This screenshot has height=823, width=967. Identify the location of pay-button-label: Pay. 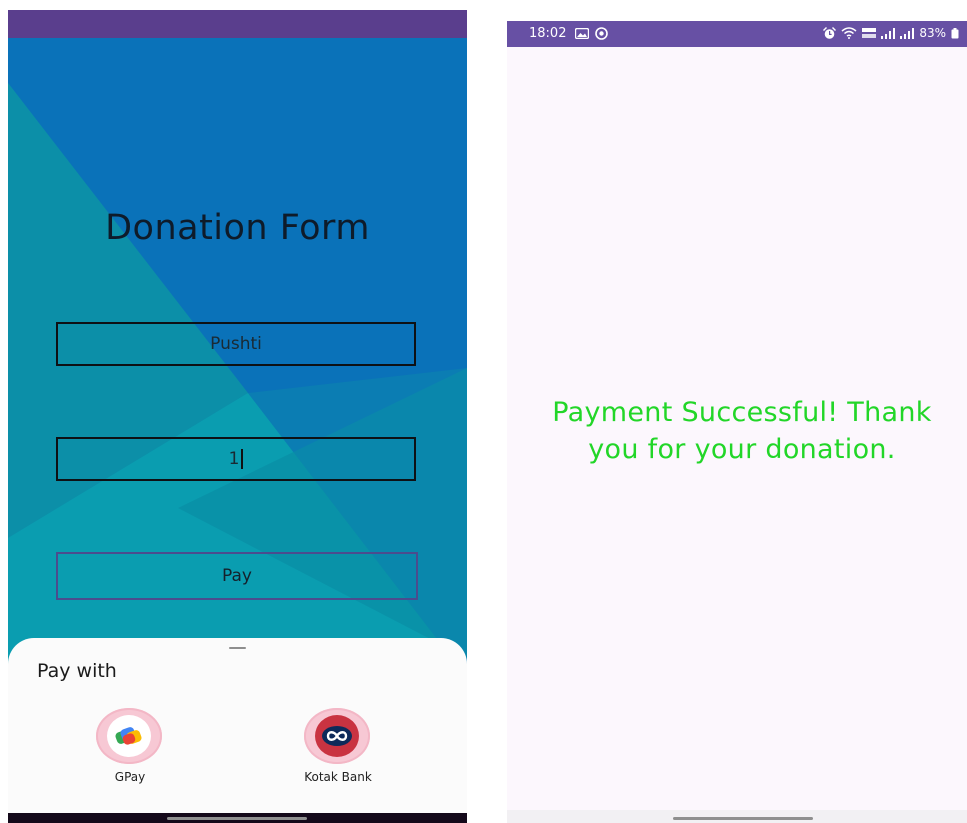
(237, 576).